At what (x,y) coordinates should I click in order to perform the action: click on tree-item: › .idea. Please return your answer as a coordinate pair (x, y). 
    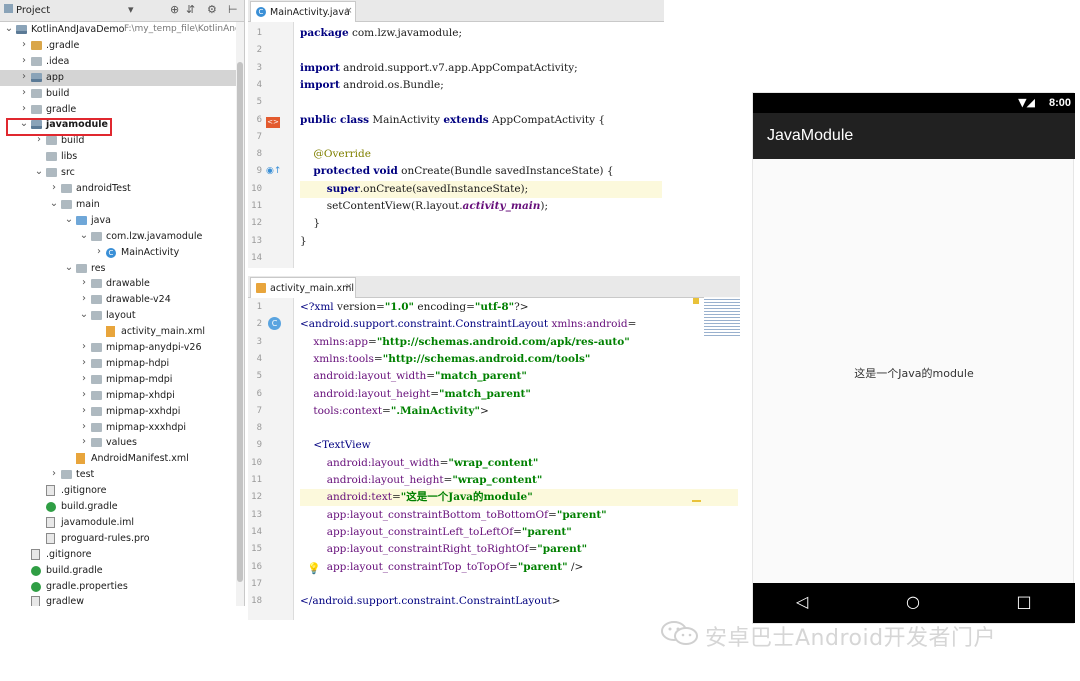
    Looking at the image, I should click on (122, 62).